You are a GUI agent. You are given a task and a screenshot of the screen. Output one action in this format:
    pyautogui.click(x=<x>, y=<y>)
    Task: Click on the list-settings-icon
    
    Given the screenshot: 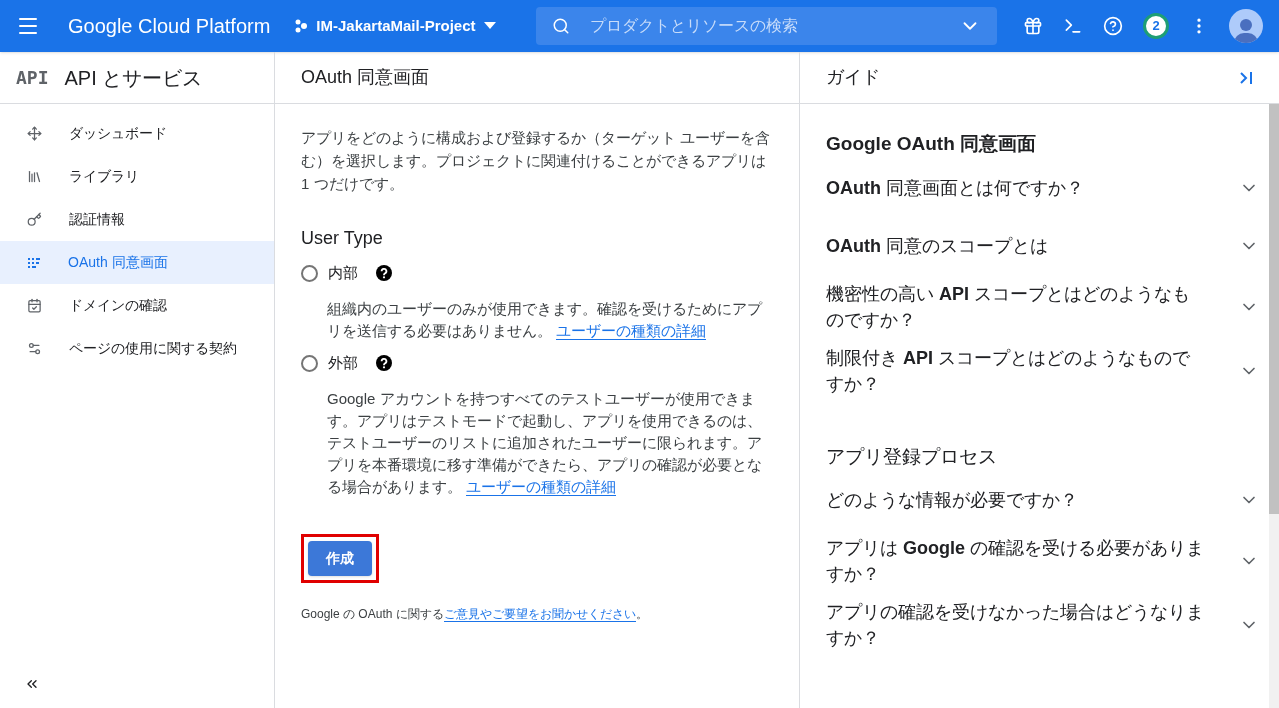 What is the action you would take?
    pyautogui.click(x=34, y=348)
    